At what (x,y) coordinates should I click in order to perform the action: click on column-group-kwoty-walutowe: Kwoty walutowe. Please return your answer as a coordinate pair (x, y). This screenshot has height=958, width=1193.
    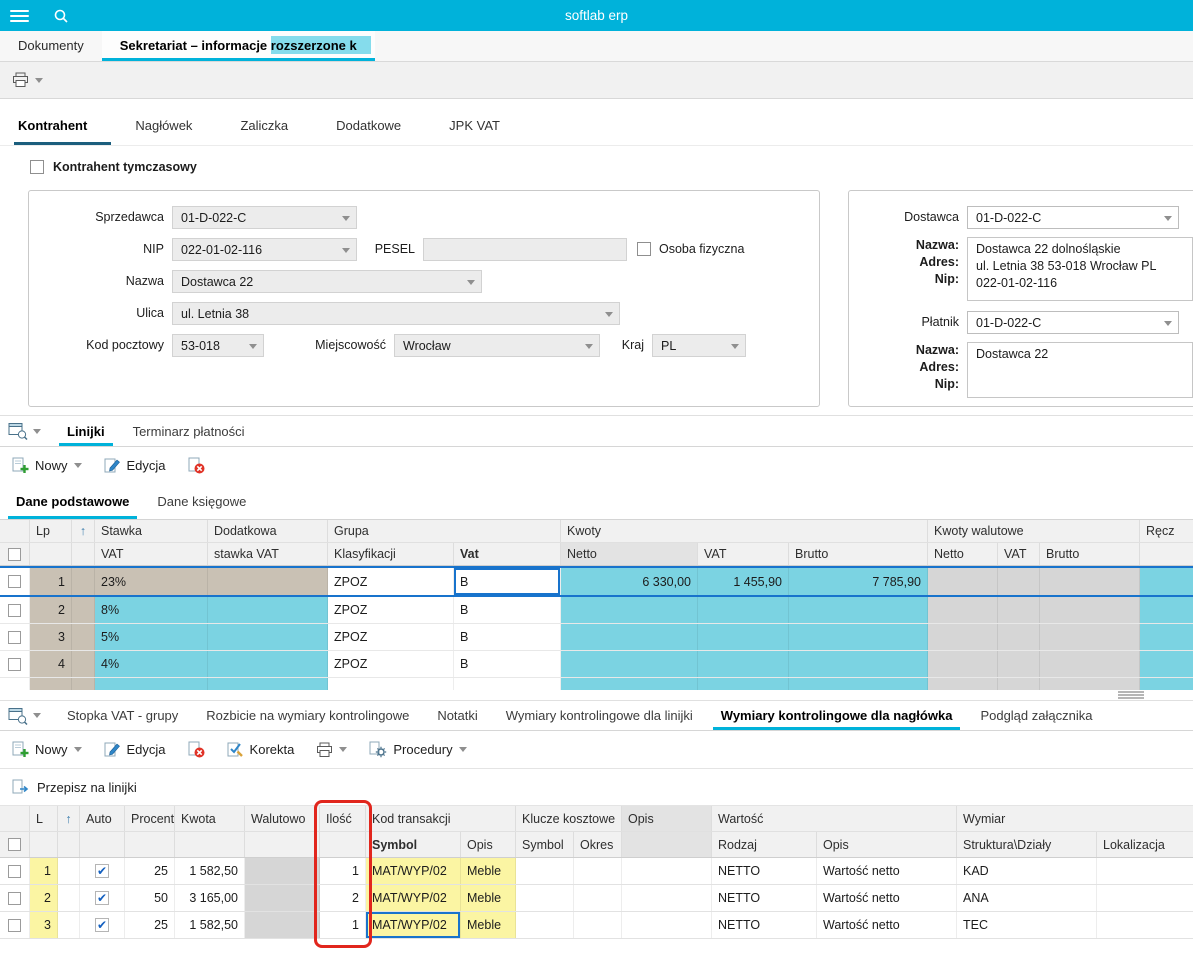
    Looking at the image, I should click on (1034, 531).